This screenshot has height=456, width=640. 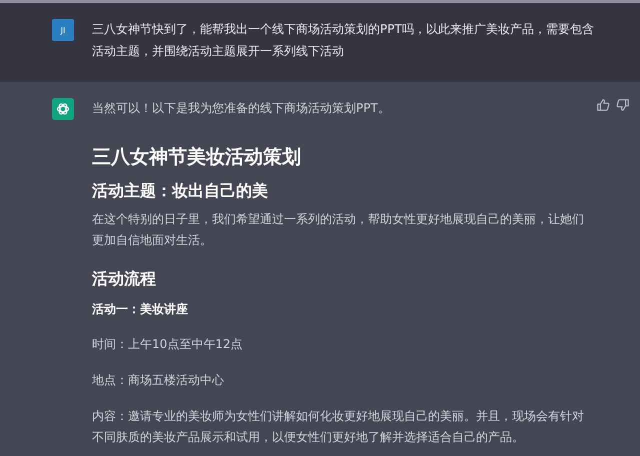 What do you see at coordinates (180, 191) in the screenshot?
I see `reply-subheading: 活动主题：妆出自己的美` at bounding box center [180, 191].